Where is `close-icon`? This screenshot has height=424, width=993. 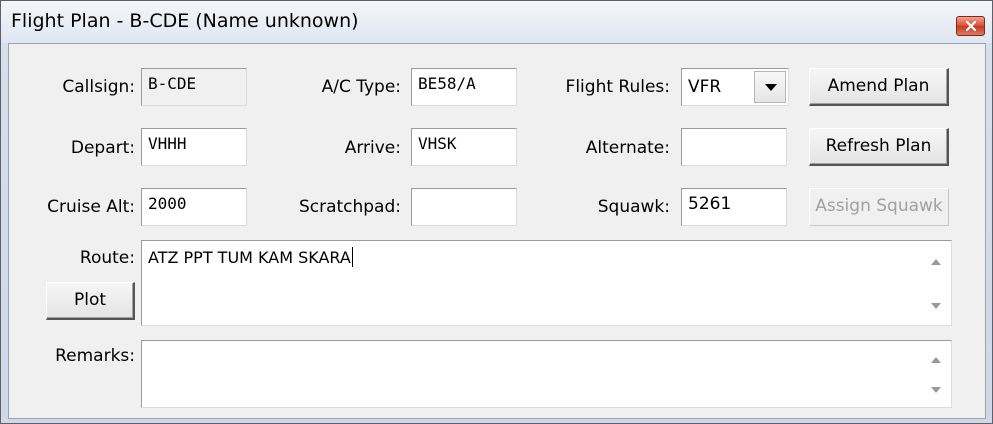
close-icon is located at coordinates (971, 26).